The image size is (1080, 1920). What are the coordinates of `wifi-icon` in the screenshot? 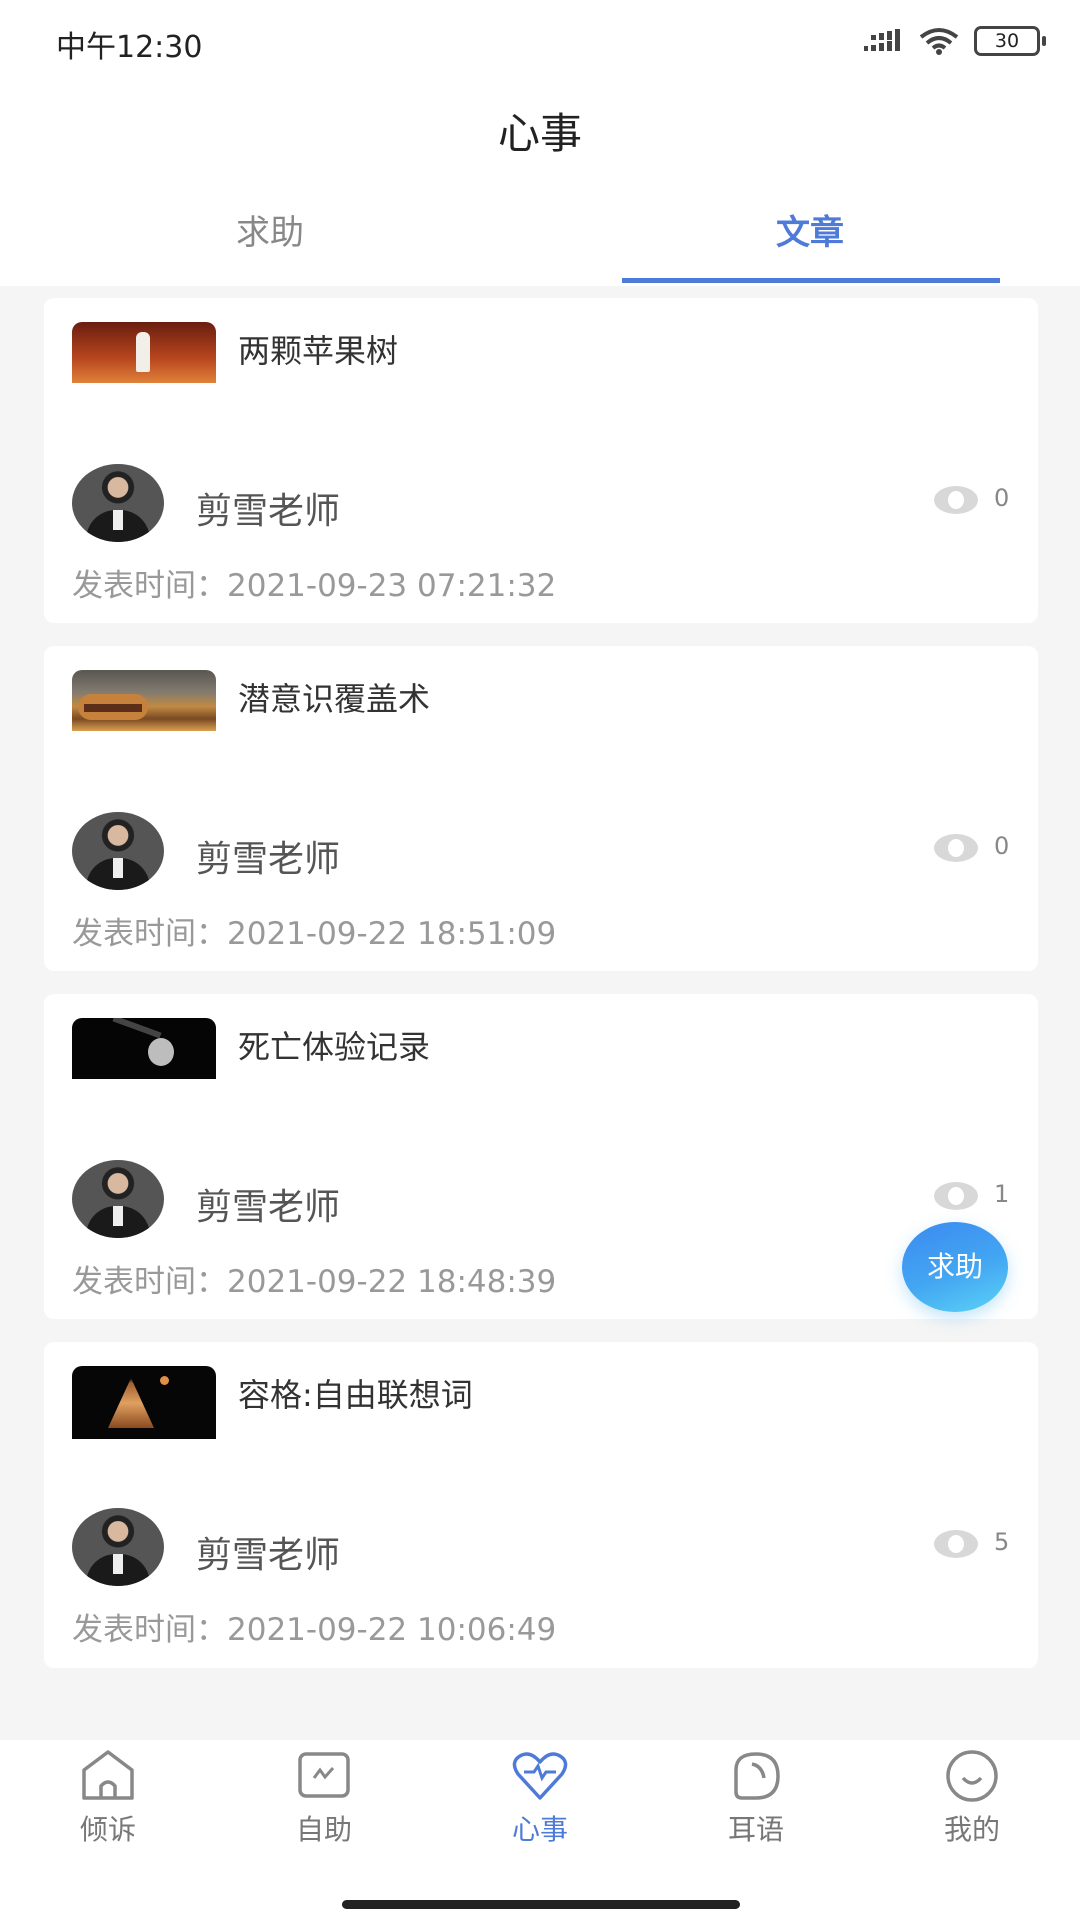 It's located at (939, 41).